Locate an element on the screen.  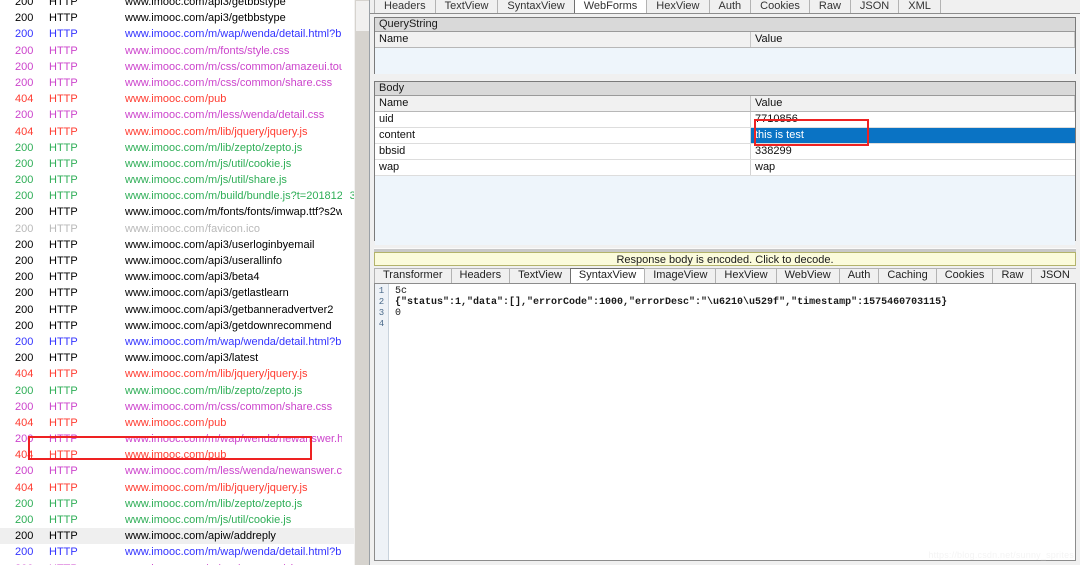
body-row: wap wap is located at coordinates (725, 168).